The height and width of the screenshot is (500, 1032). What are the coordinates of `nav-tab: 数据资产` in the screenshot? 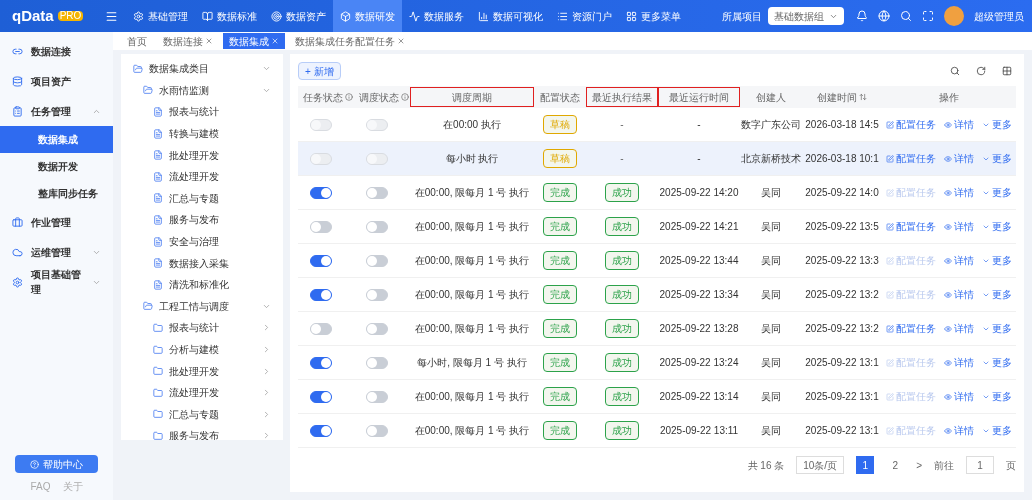 It's located at (298, 16).